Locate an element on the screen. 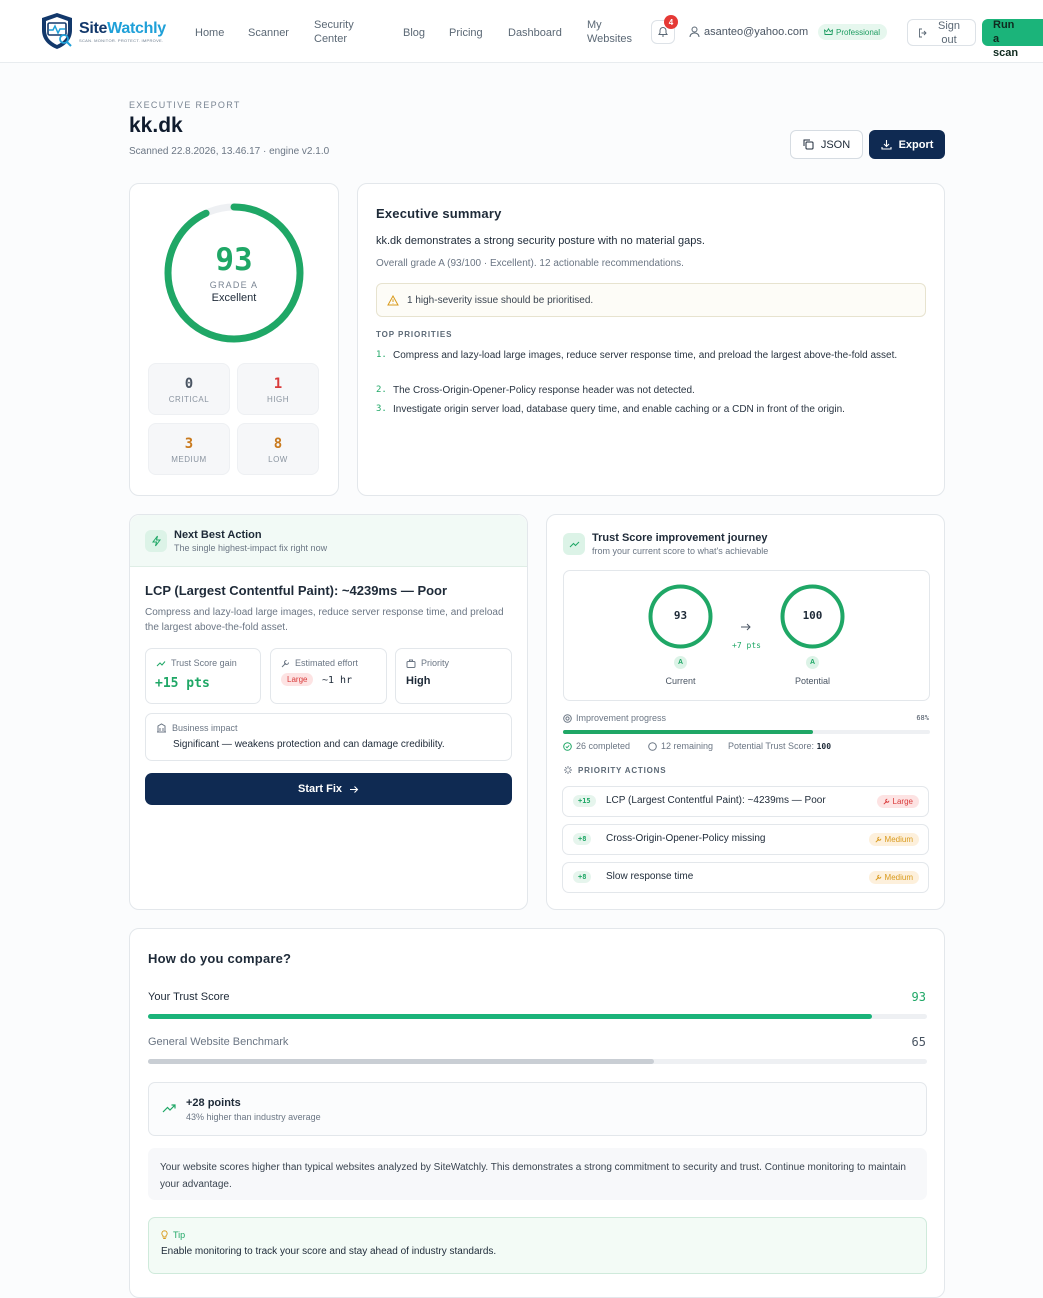 This screenshot has width=1043, height=1298. plan-badge: Professional is located at coordinates (853, 32).